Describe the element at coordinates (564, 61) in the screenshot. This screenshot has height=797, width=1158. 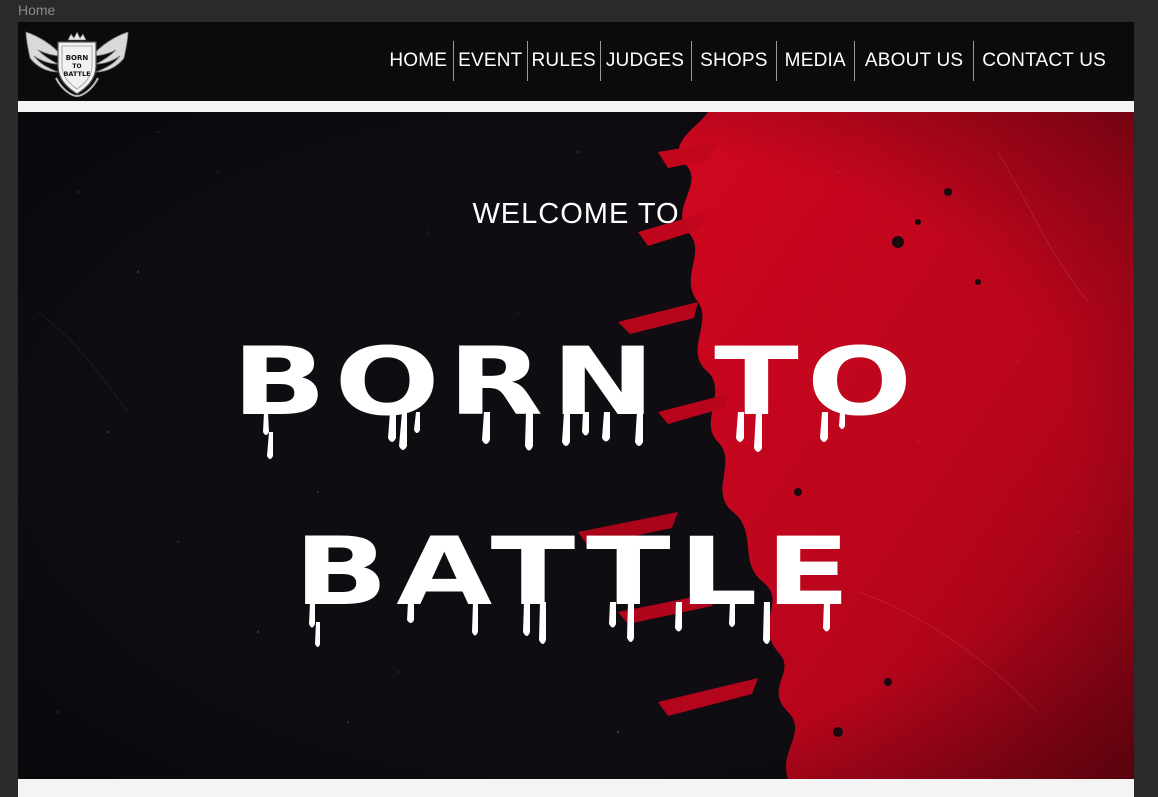
I see `nav-rules: RULES` at that location.